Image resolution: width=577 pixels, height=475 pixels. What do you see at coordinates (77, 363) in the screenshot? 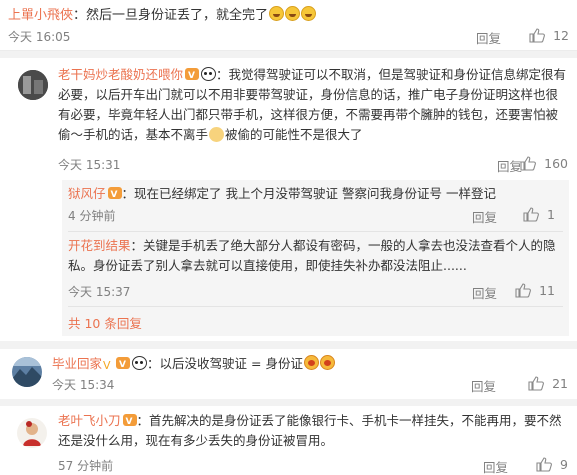
I see `comment-3-username: 毕业回家` at bounding box center [77, 363].